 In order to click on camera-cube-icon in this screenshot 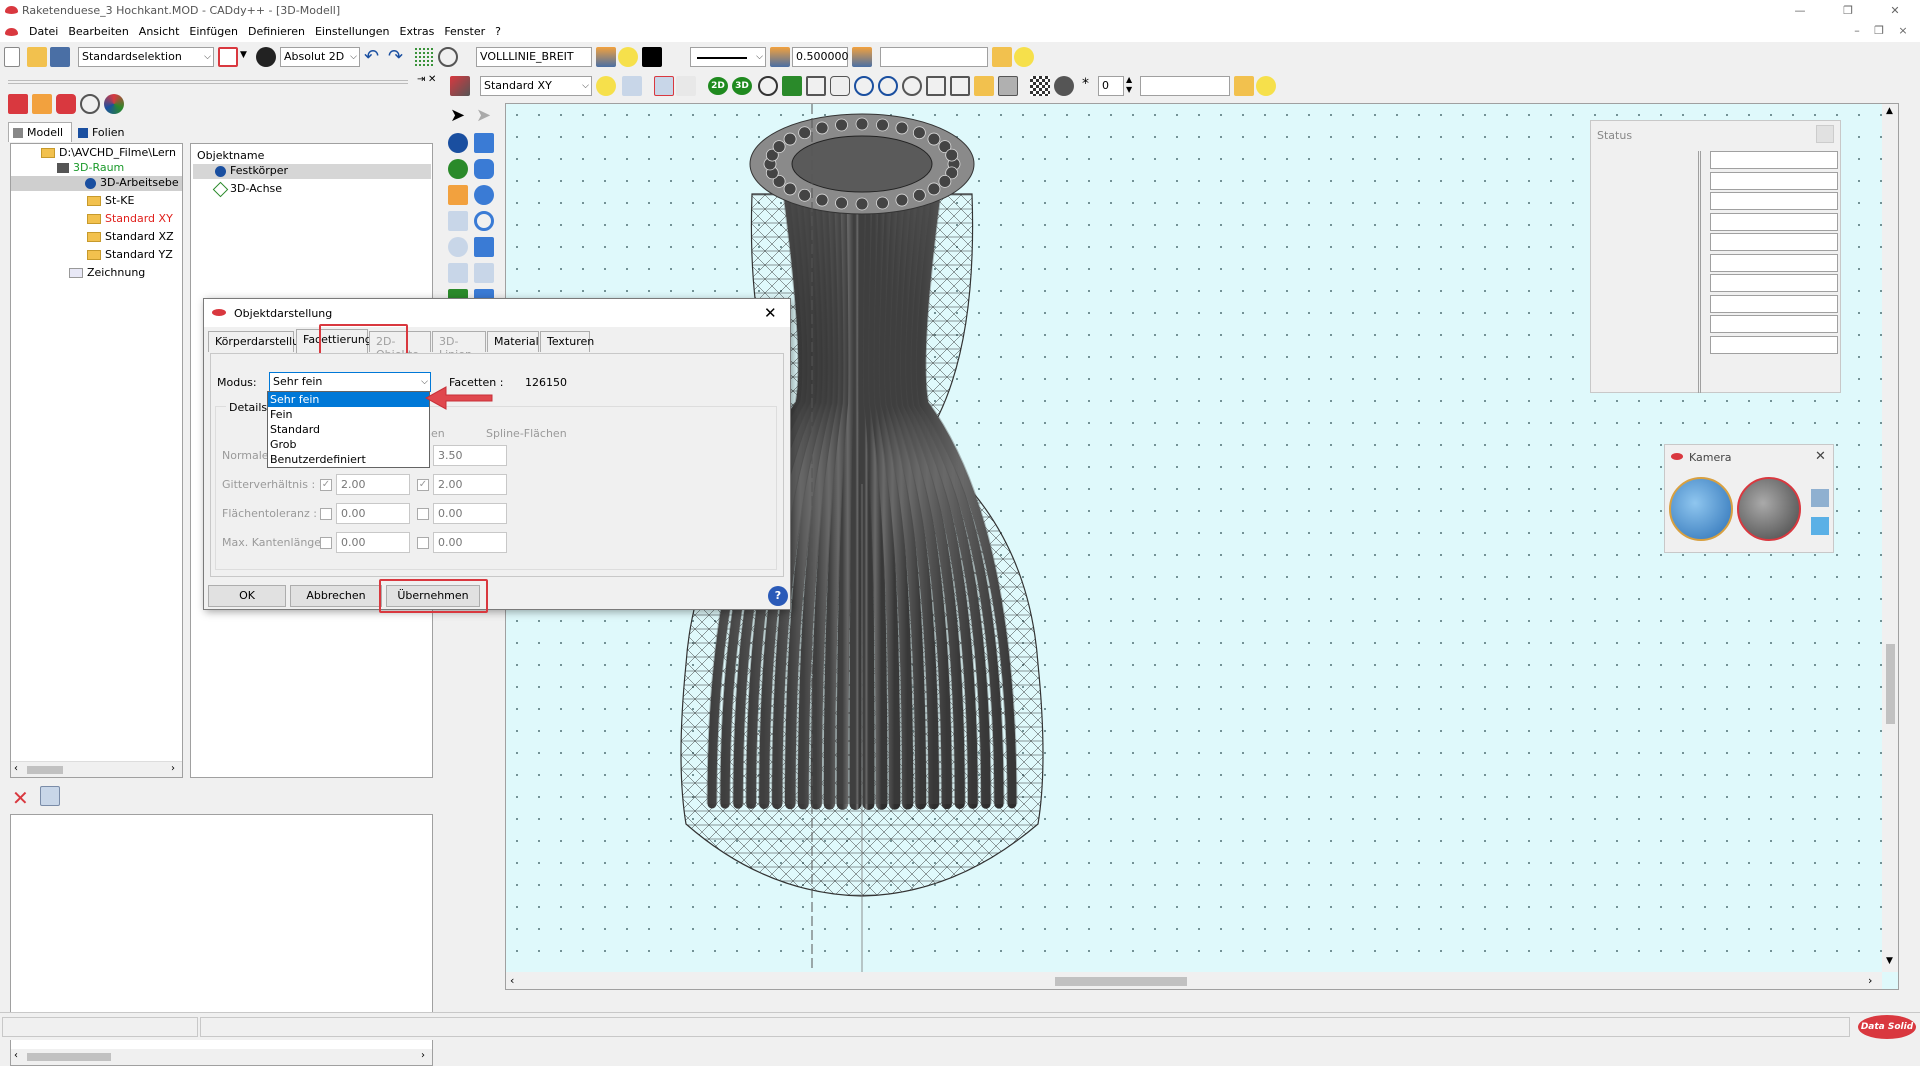, I will do `click(1820, 498)`.